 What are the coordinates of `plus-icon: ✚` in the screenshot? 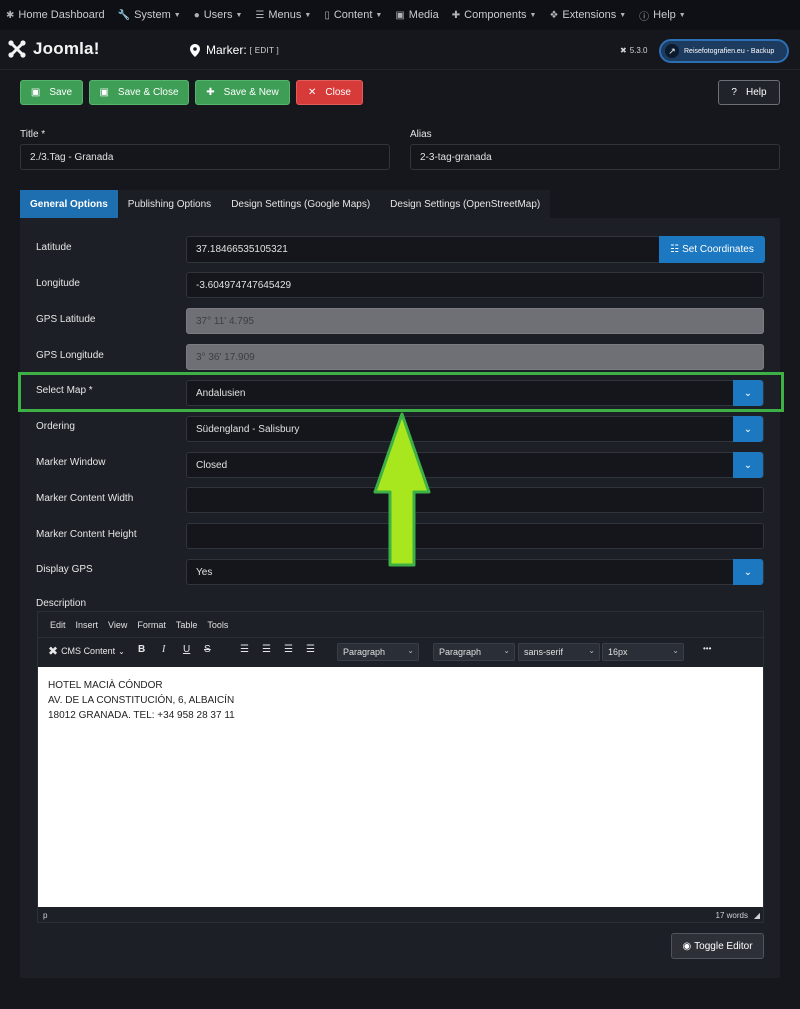 It's located at (210, 92).